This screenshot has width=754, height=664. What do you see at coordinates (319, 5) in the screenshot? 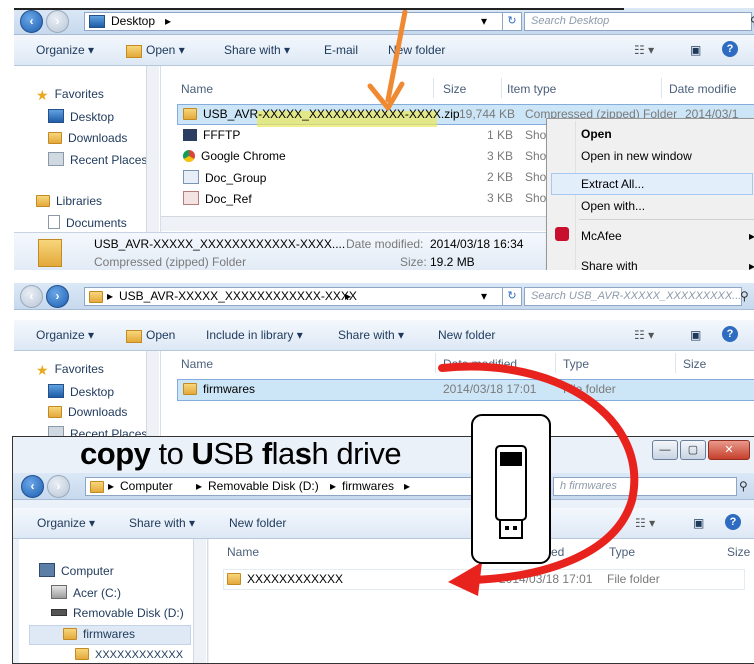
I see `window-frame` at bounding box center [319, 5].